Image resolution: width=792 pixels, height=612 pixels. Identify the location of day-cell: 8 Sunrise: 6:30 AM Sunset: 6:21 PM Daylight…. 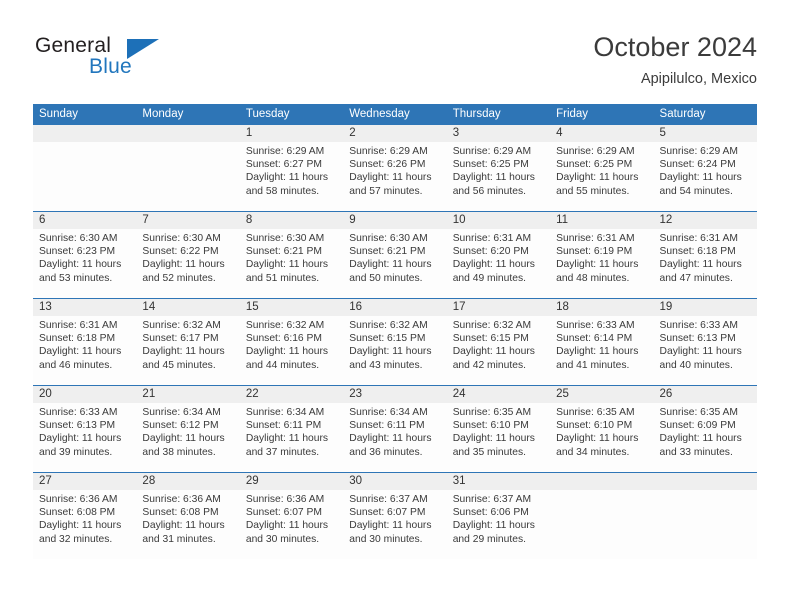
(291, 255).